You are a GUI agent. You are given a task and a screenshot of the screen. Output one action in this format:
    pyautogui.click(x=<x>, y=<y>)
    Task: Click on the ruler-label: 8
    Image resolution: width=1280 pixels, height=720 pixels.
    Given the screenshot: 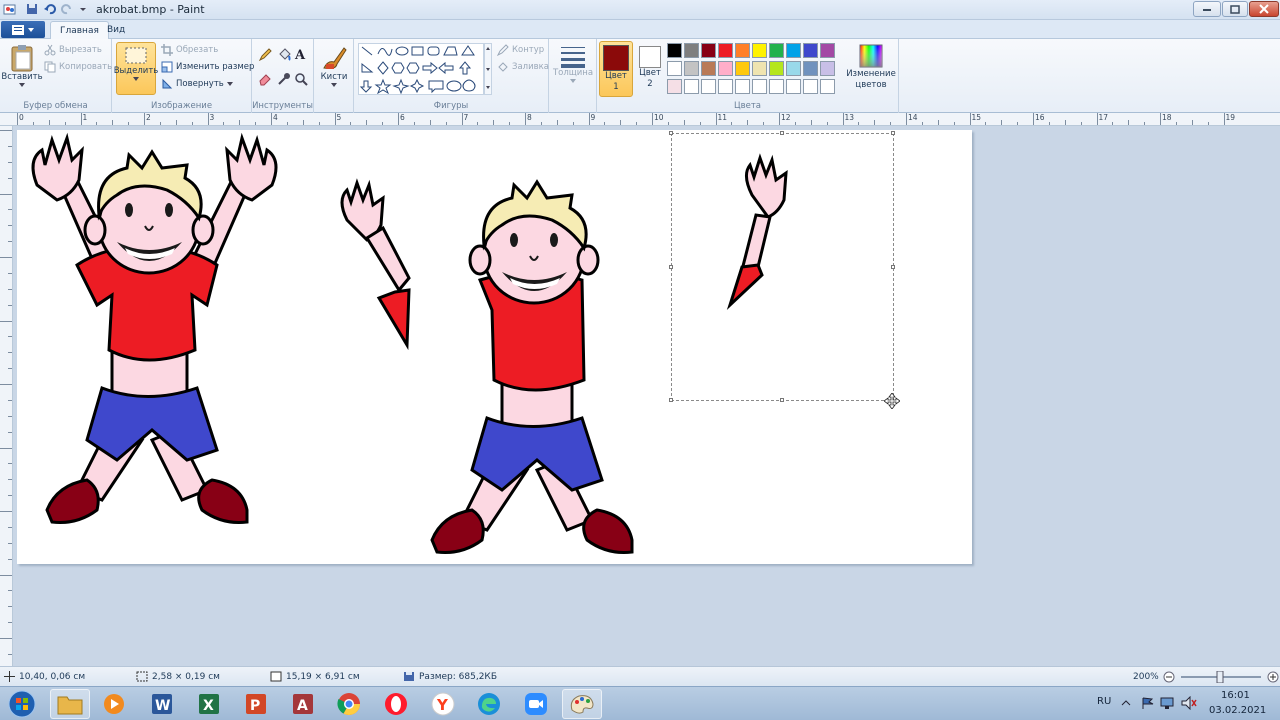 What is the action you would take?
    pyautogui.click(x=529, y=117)
    